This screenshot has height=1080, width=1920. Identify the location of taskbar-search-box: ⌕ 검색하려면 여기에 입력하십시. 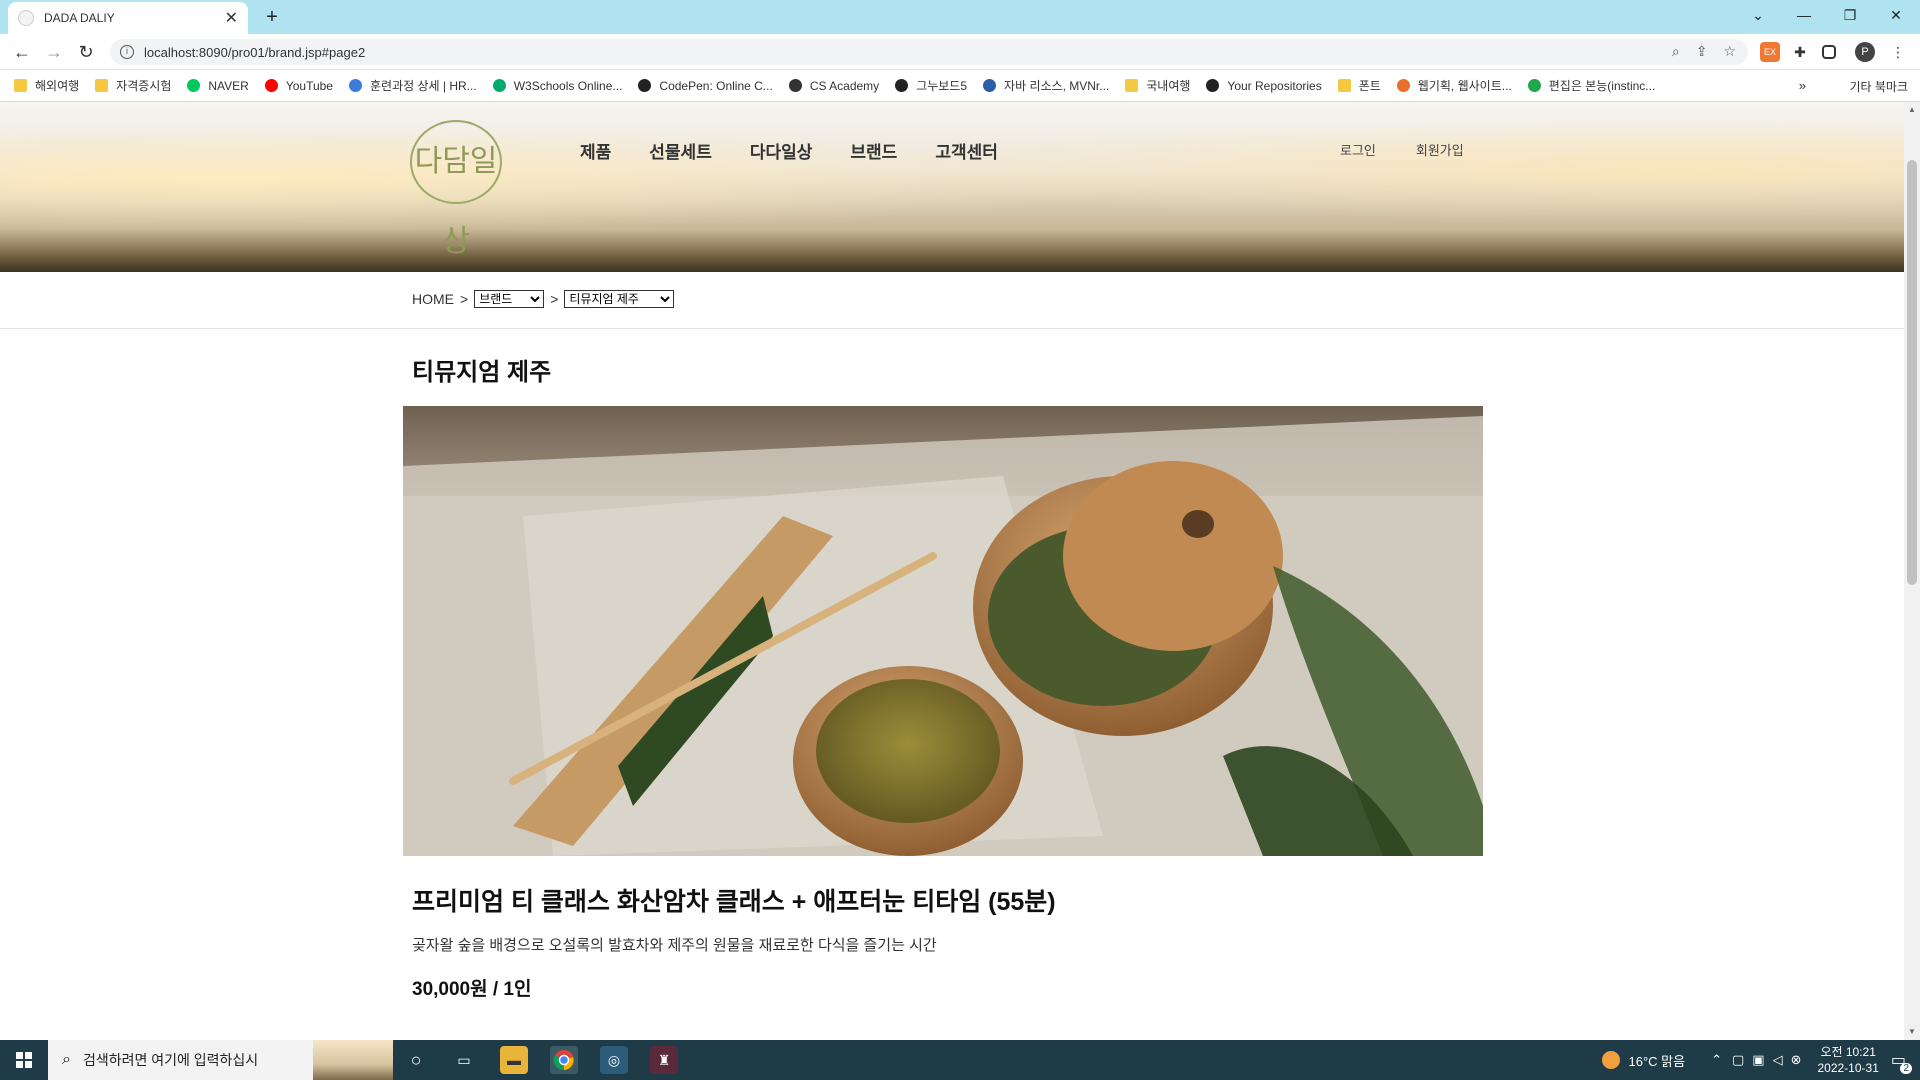
(220, 1060).